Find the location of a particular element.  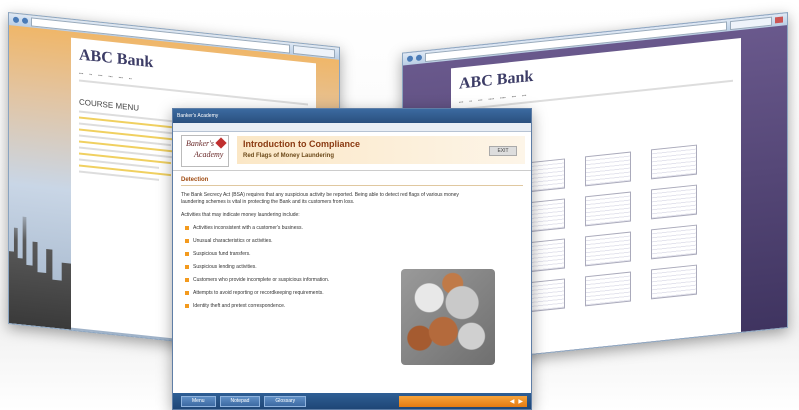

right-tab is located at coordinates (751, 23).